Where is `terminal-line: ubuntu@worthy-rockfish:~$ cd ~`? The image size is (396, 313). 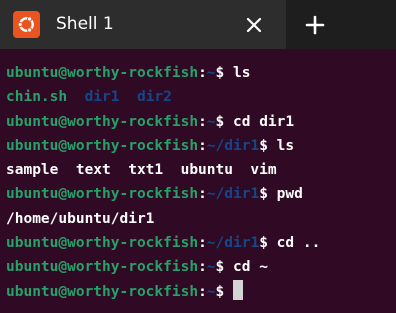 terminal-line: ubuntu@worthy-rockfish:~$ cd ~ is located at coordinates (137, 267).